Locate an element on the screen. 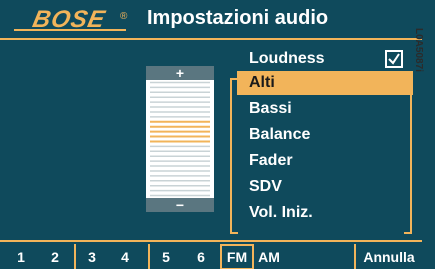 This screenshot has width=435, height=269. slider-minus-label: − is located at coordinates (180, 205).